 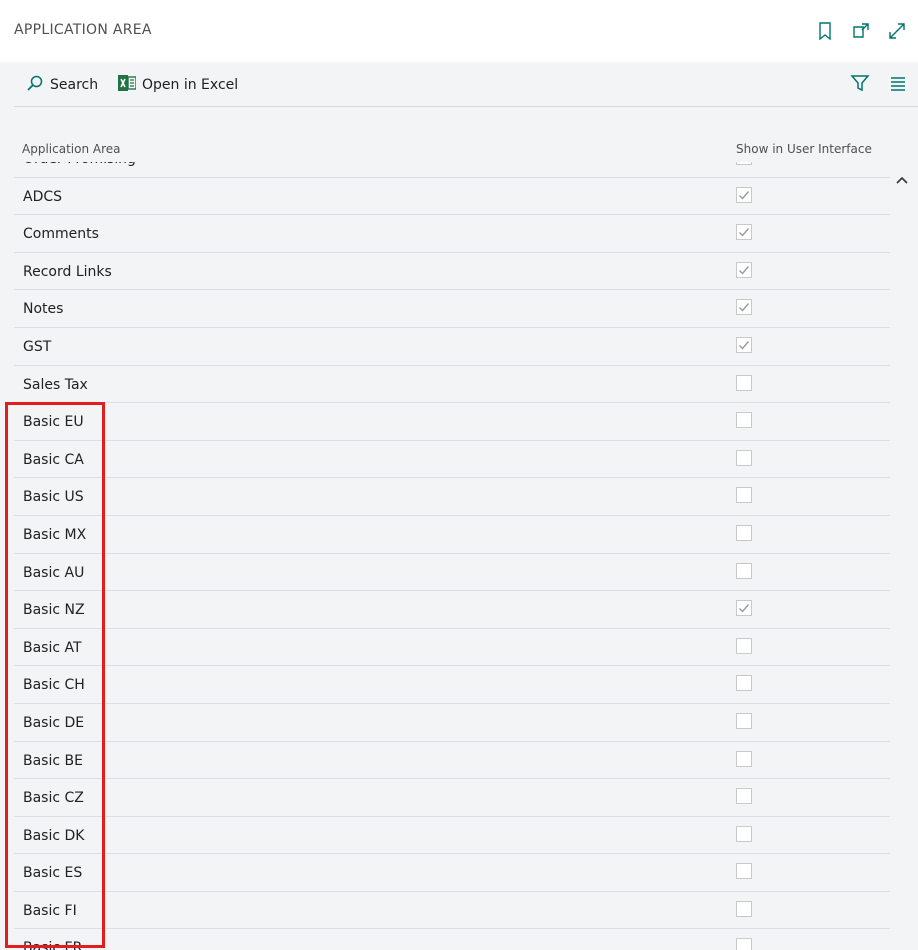 What do you see at coordinates (43, 309) in the screenshot?
I see `application-area-name: Notes` at bounding box center [43, 309].